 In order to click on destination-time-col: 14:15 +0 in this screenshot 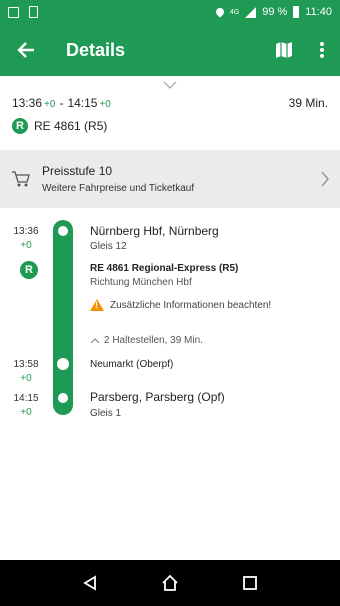, I will do `click(26, 405)`.